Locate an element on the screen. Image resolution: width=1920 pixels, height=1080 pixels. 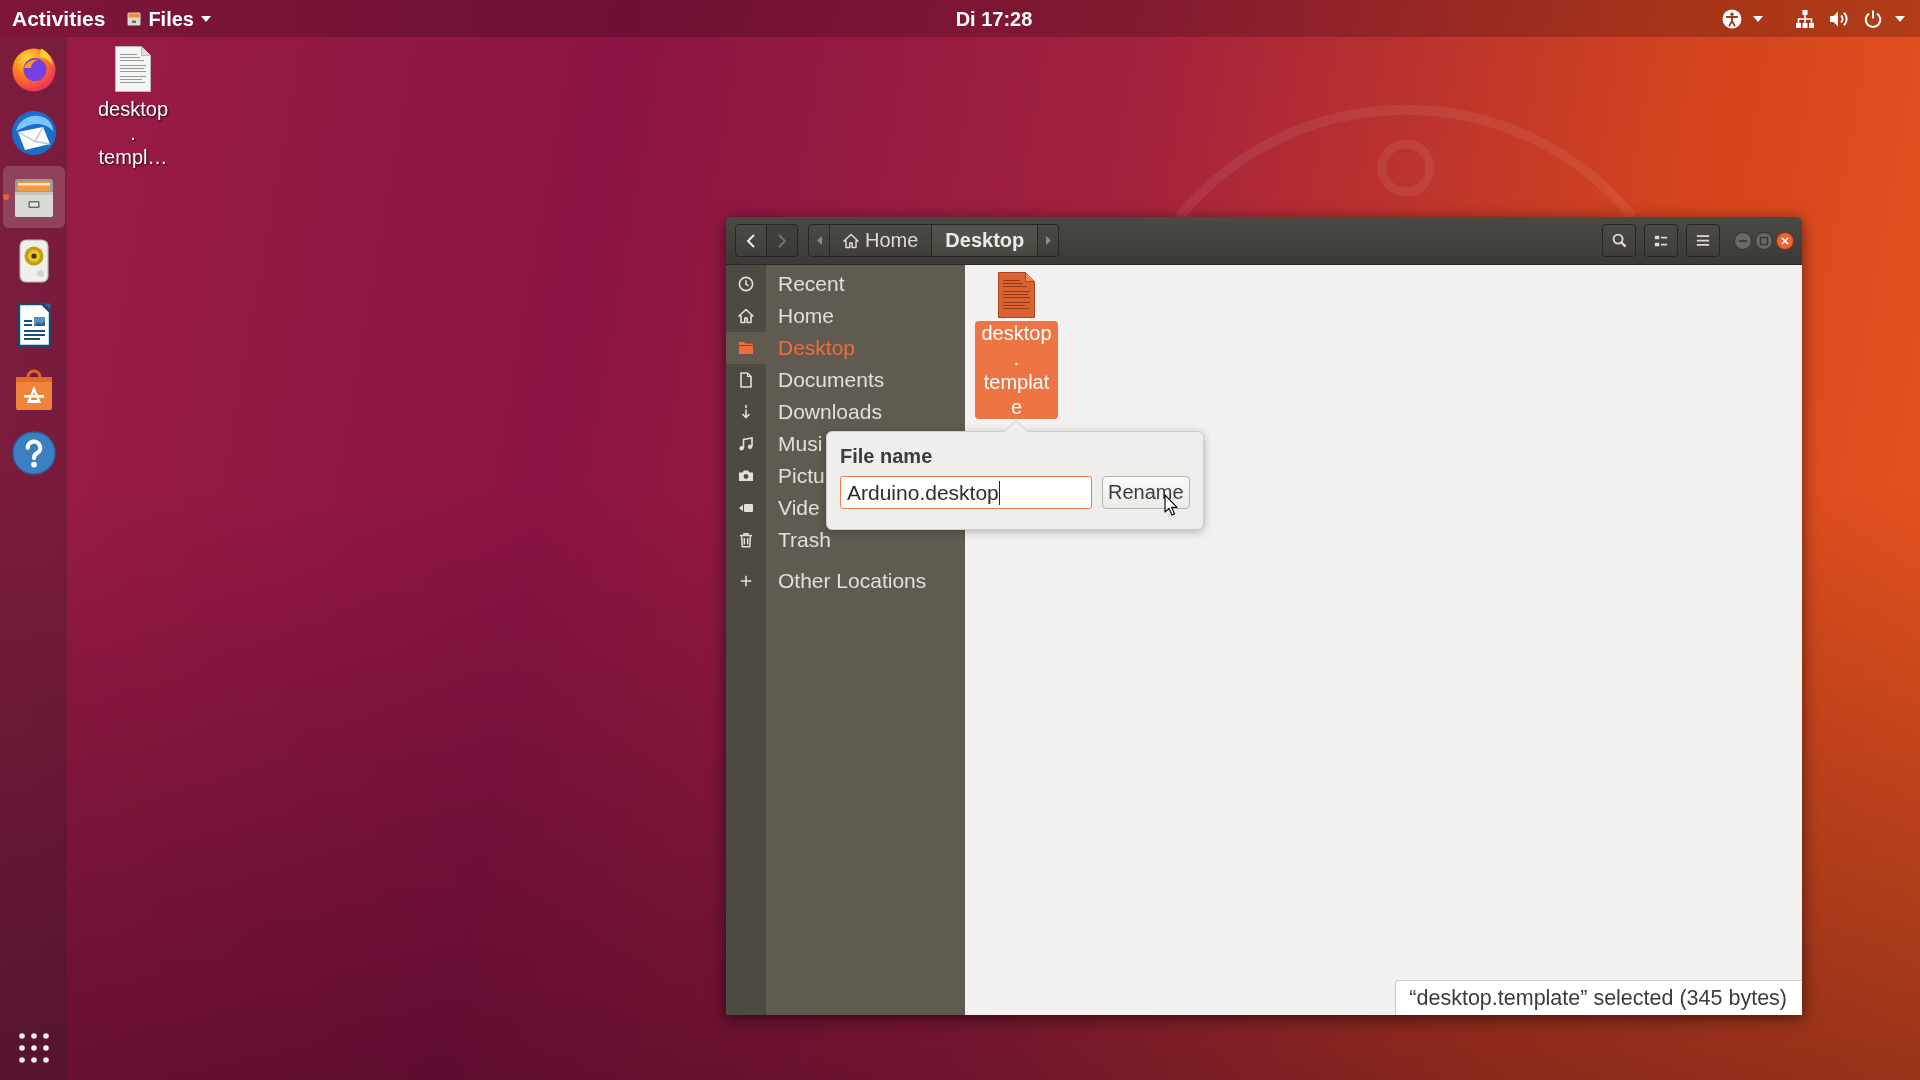
camera-icon is located at coordinates (746, 476).